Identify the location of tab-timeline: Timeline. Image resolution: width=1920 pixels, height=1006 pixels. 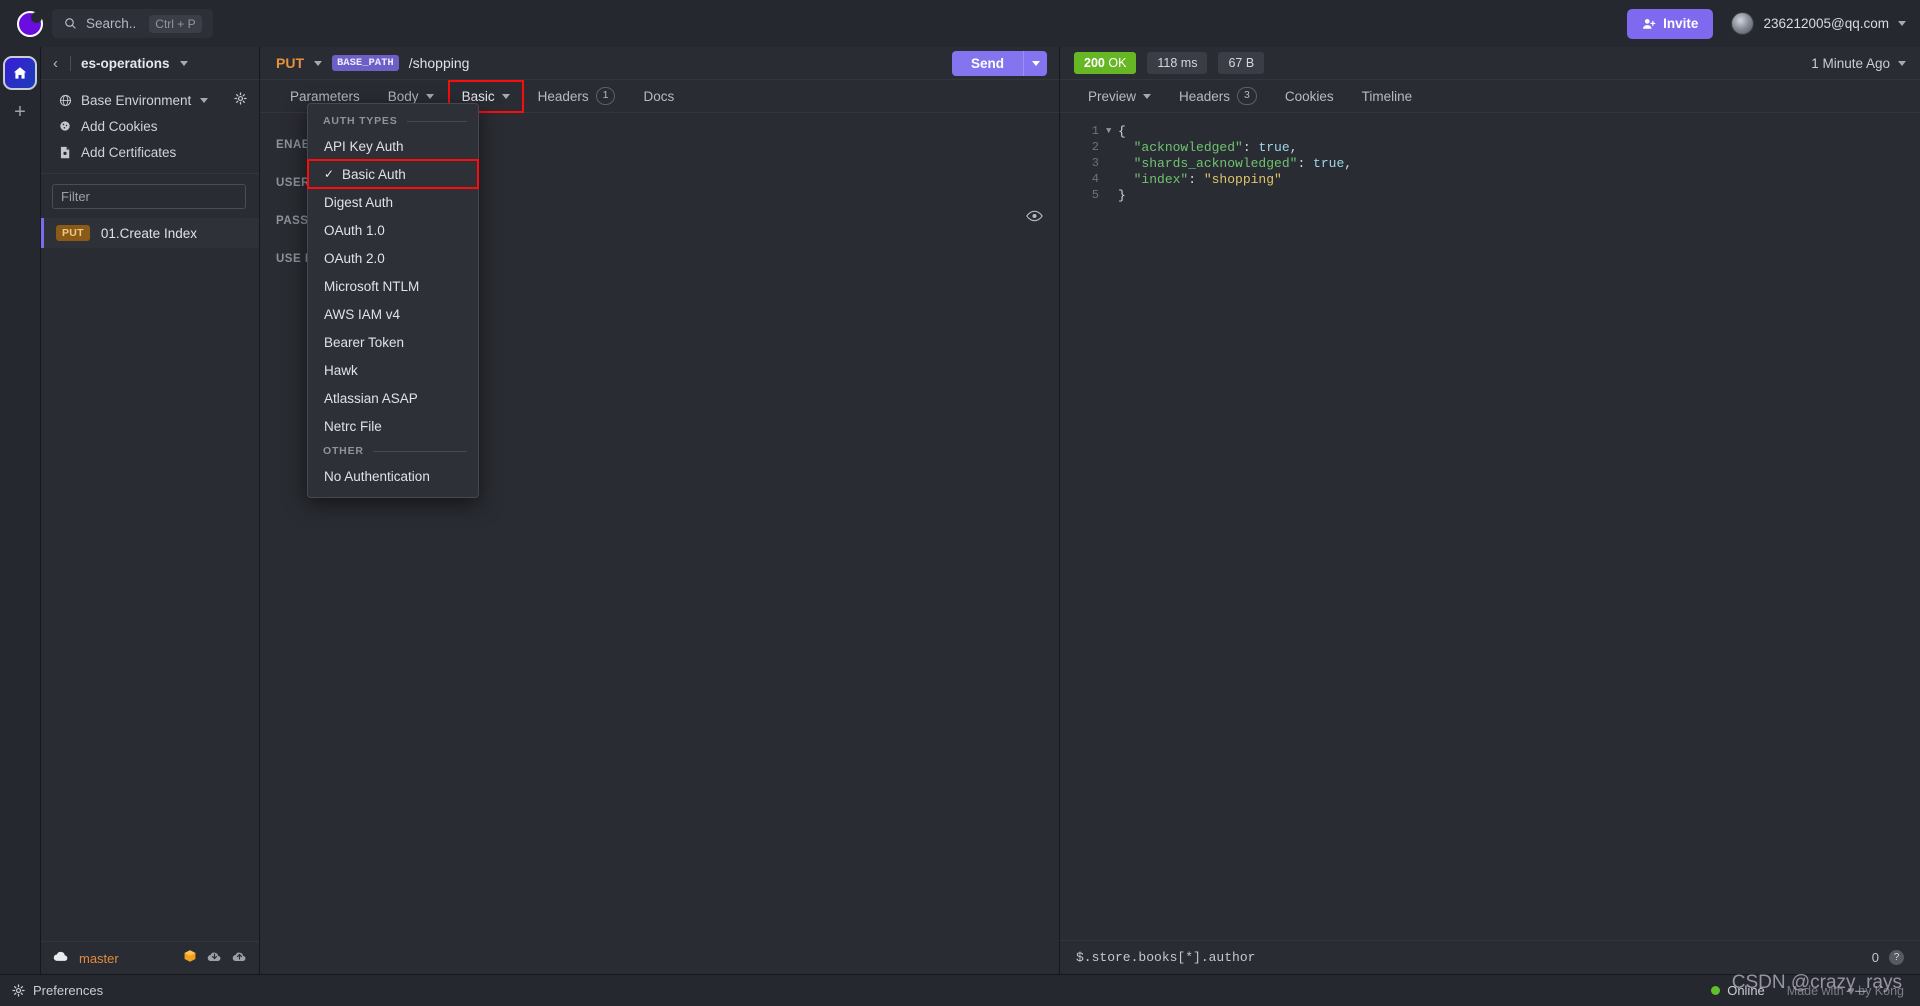
(1387, 96).